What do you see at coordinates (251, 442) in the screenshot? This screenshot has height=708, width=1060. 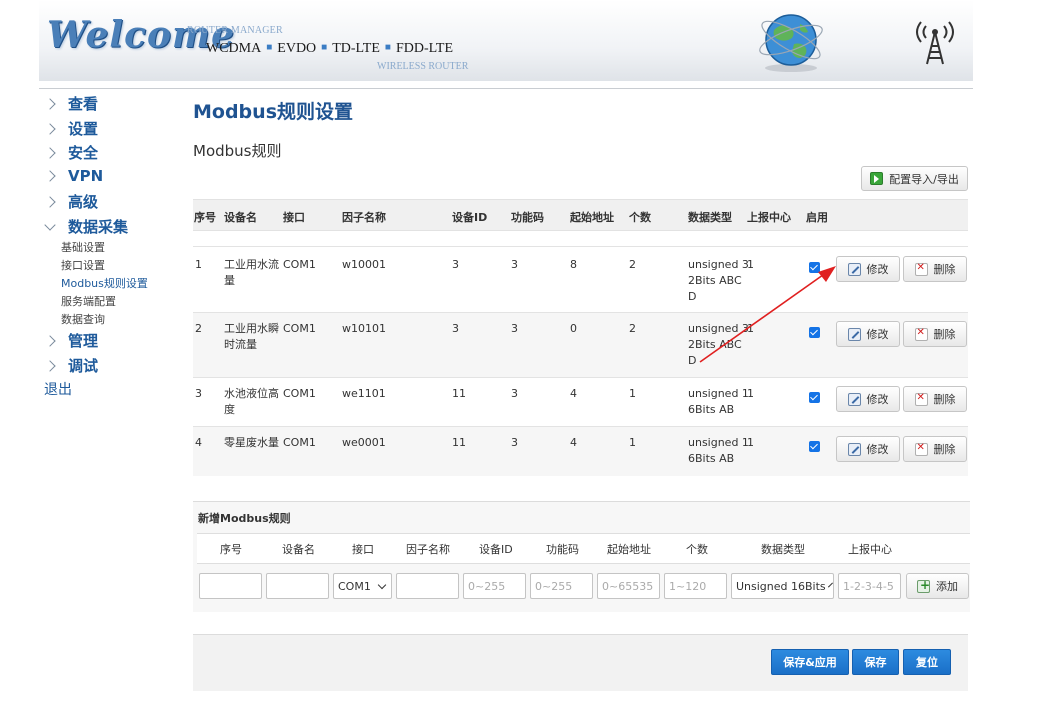 I see `cell-device: 零星废水量` at bounding box center [251, 442].